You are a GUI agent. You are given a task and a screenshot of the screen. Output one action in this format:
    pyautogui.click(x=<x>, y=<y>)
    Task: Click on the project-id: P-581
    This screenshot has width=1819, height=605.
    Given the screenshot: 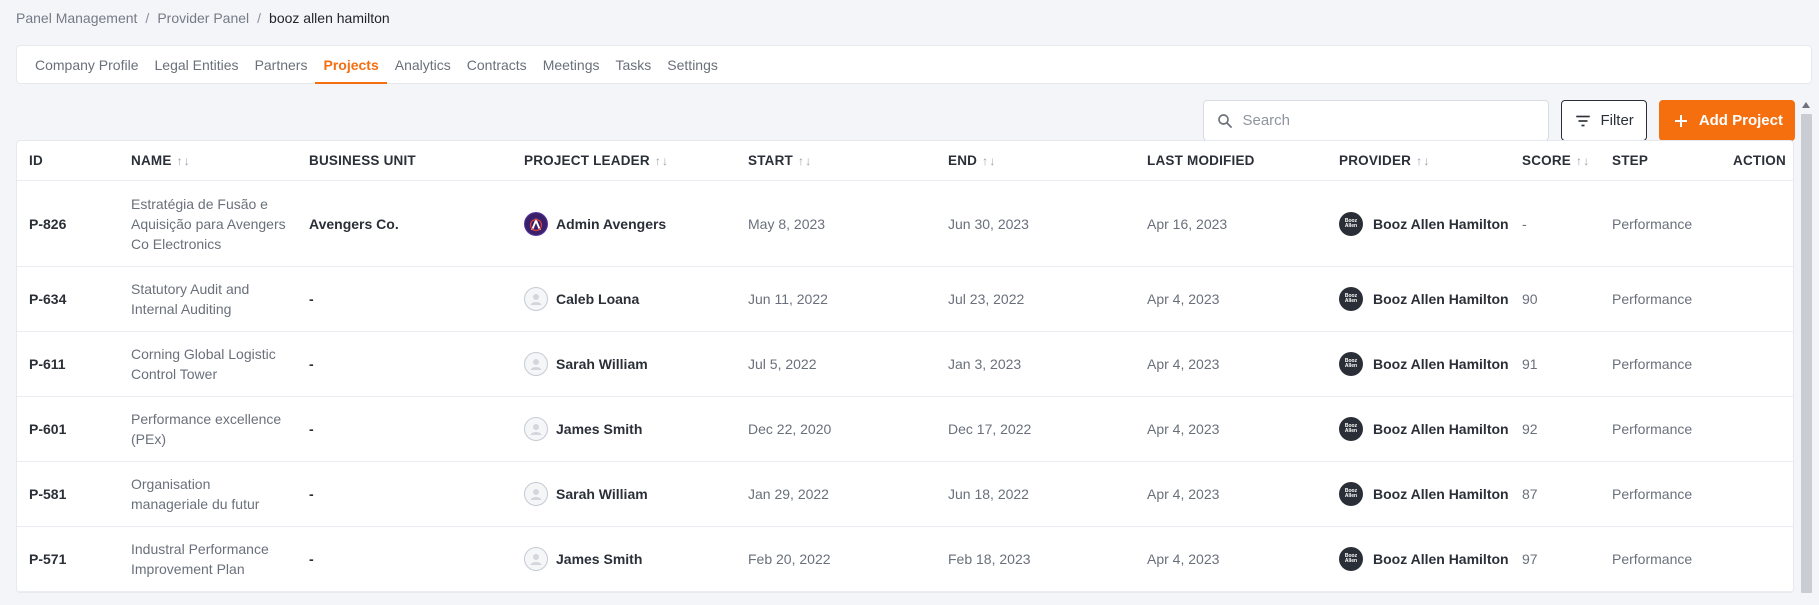 What is the action you would take?
    pyautogui.click(x=47, y=494)
    